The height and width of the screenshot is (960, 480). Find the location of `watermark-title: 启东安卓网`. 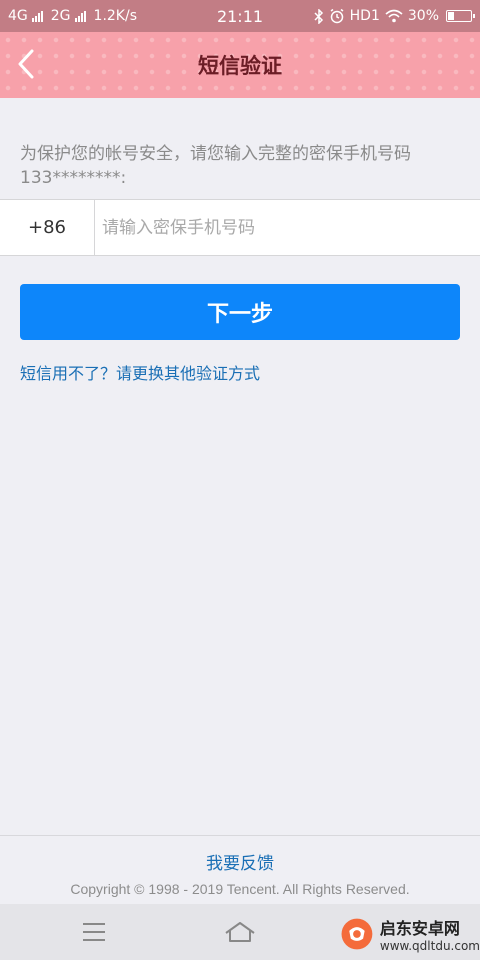

watermark-title: 启东安卓网 is located at coordinates (419, 928).